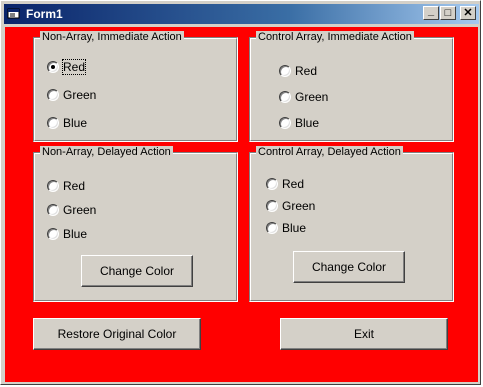  Describe the element at coordinates (319, 72) in the screenshot. I see `radio-red-control-array-immediate: Red` at that location.